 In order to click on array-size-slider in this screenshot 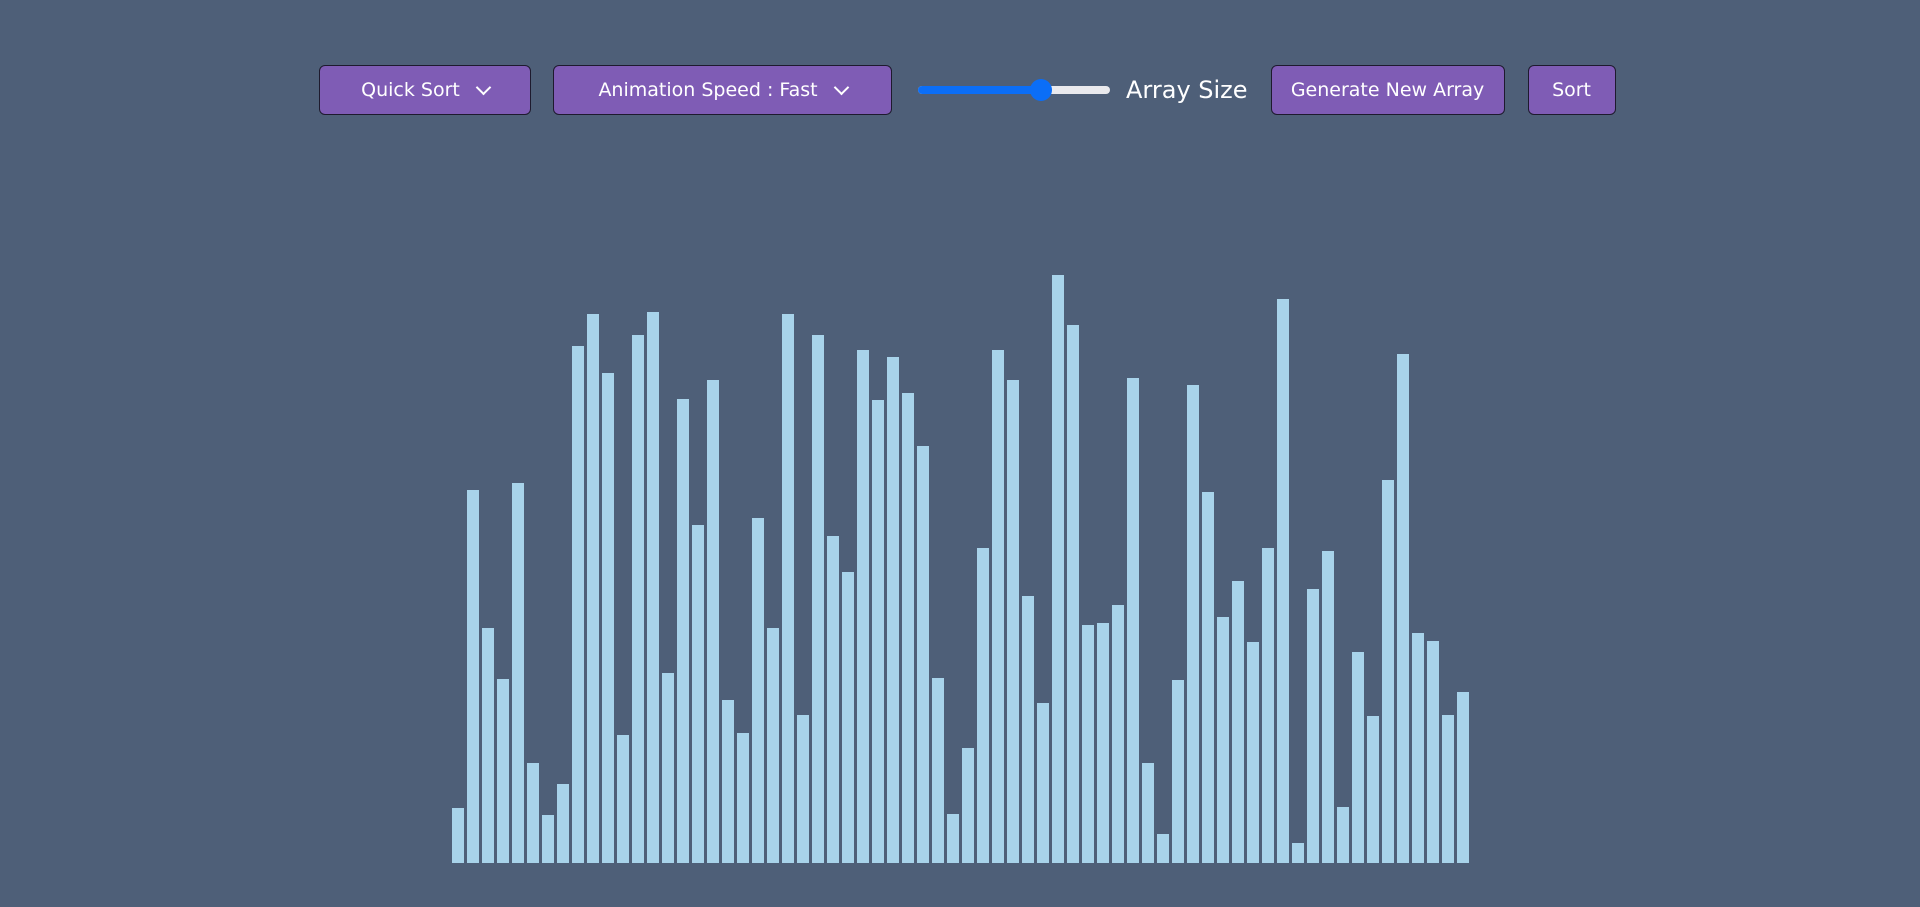, I will do `click(1014, 90)`.